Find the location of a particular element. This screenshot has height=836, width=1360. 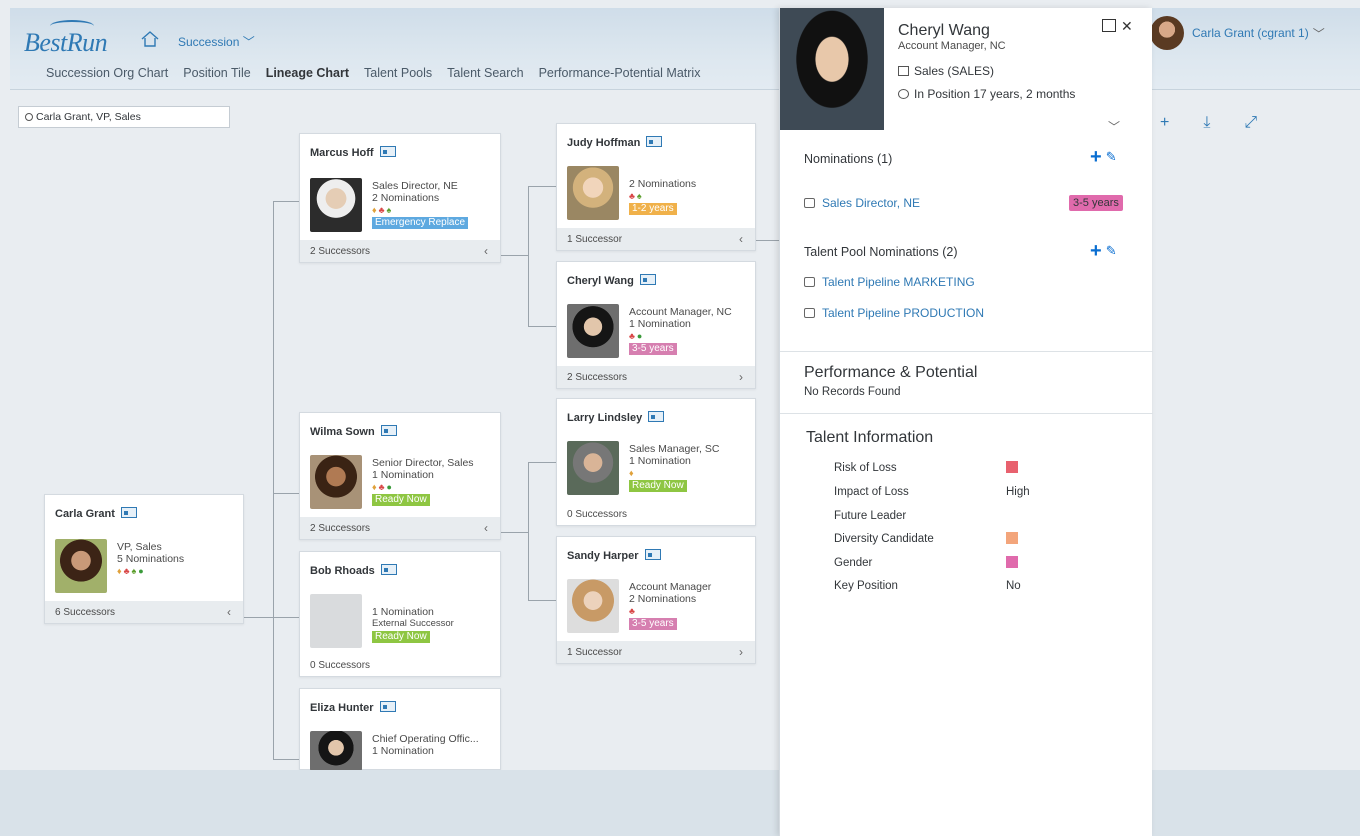

readiness-tag: Ready Now is located at coordinates (401, 500).